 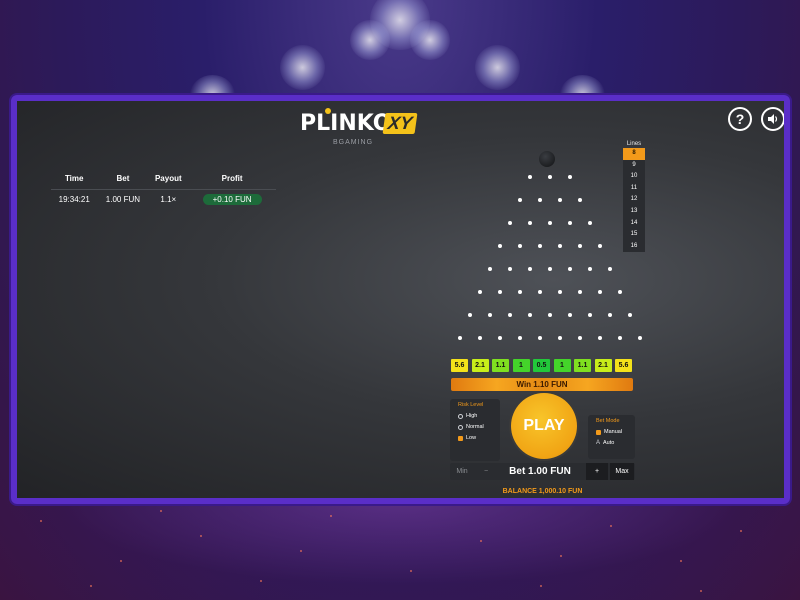 I want to click on history-col-bet: Bet, so click(x=123, y=180).